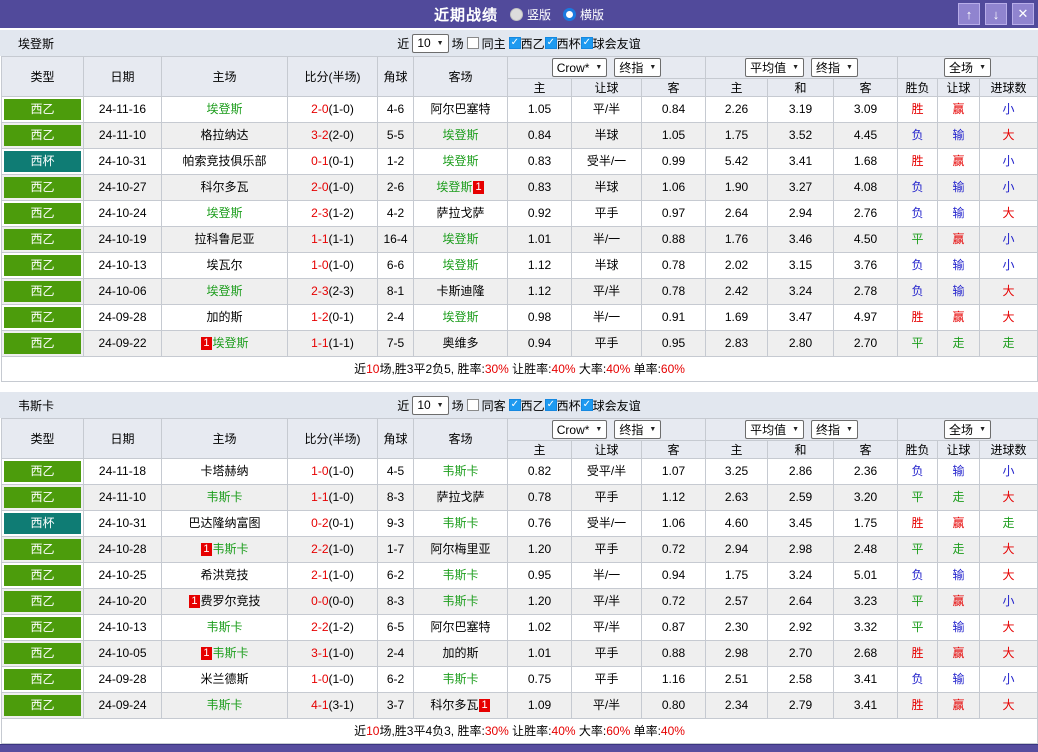  I want to click on odds-away-cell: 0.88, so click(673, 653).